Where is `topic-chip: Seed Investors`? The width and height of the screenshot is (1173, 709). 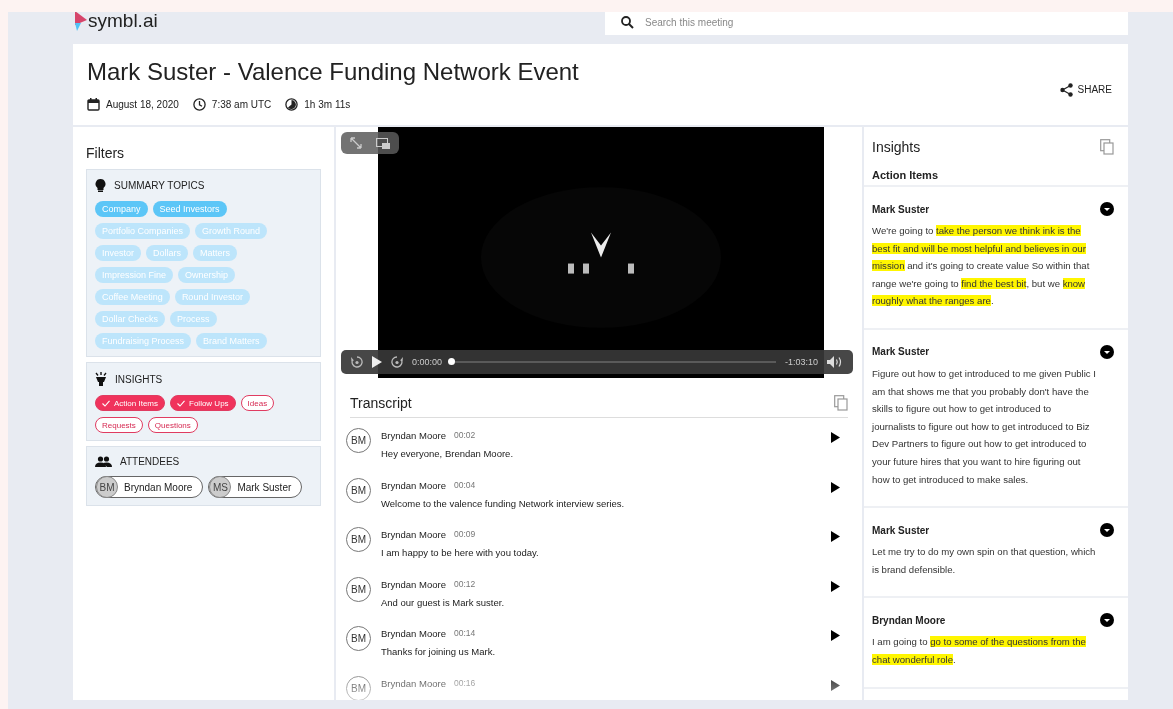
topic-chip: Seed Investors is located at coordinates (189, 209).